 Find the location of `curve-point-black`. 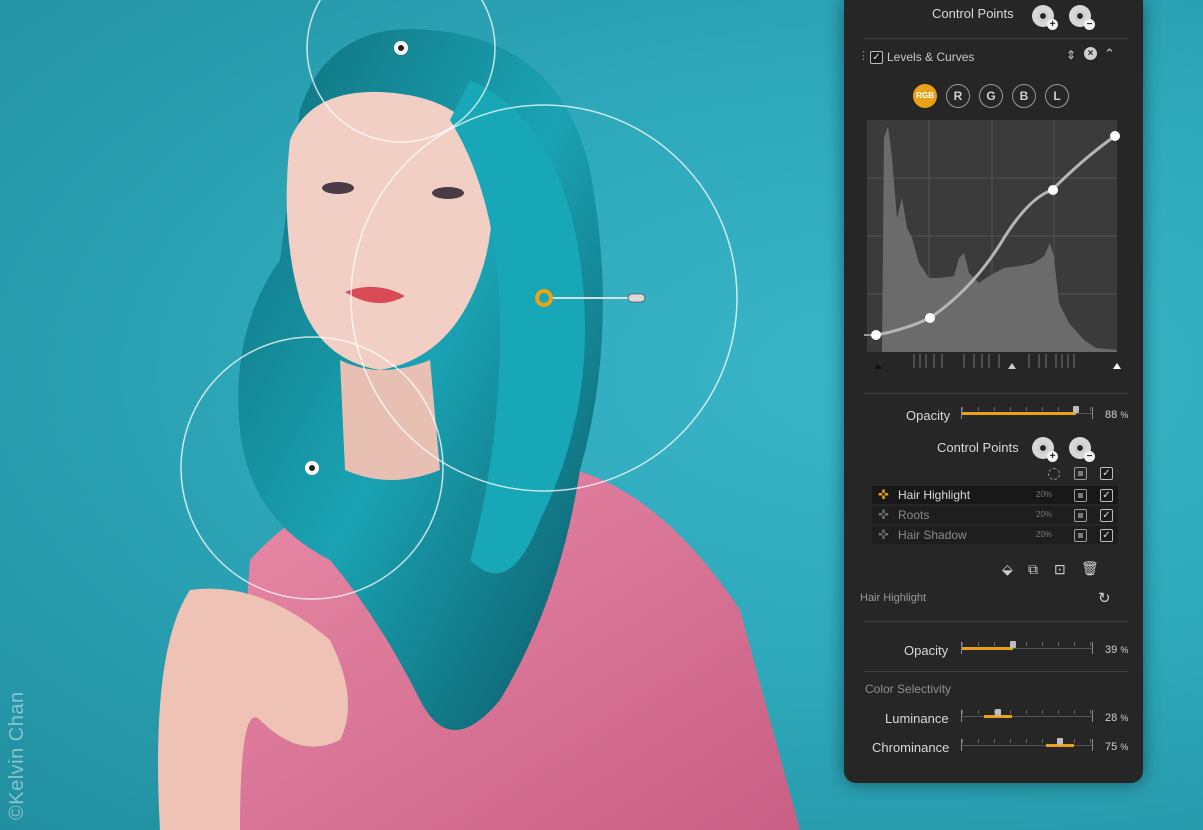

curve-point-black is located at coordinates (876, 335).